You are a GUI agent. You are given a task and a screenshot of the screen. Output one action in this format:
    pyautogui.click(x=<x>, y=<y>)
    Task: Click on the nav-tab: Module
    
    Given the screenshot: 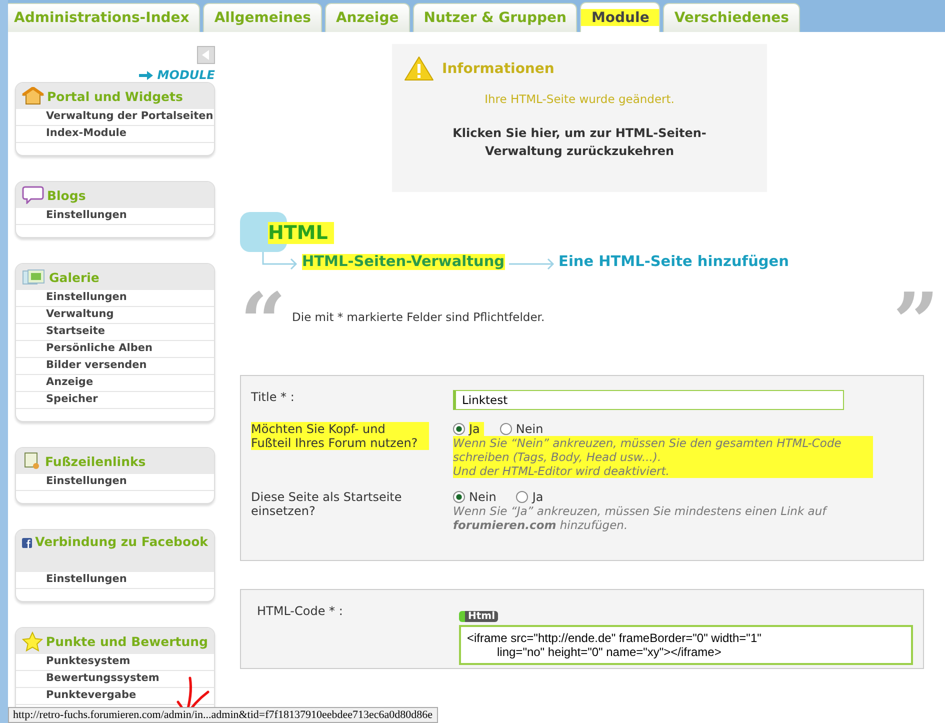 What is the action you would take?
    pyautogui.click(x=620, y=17)
    